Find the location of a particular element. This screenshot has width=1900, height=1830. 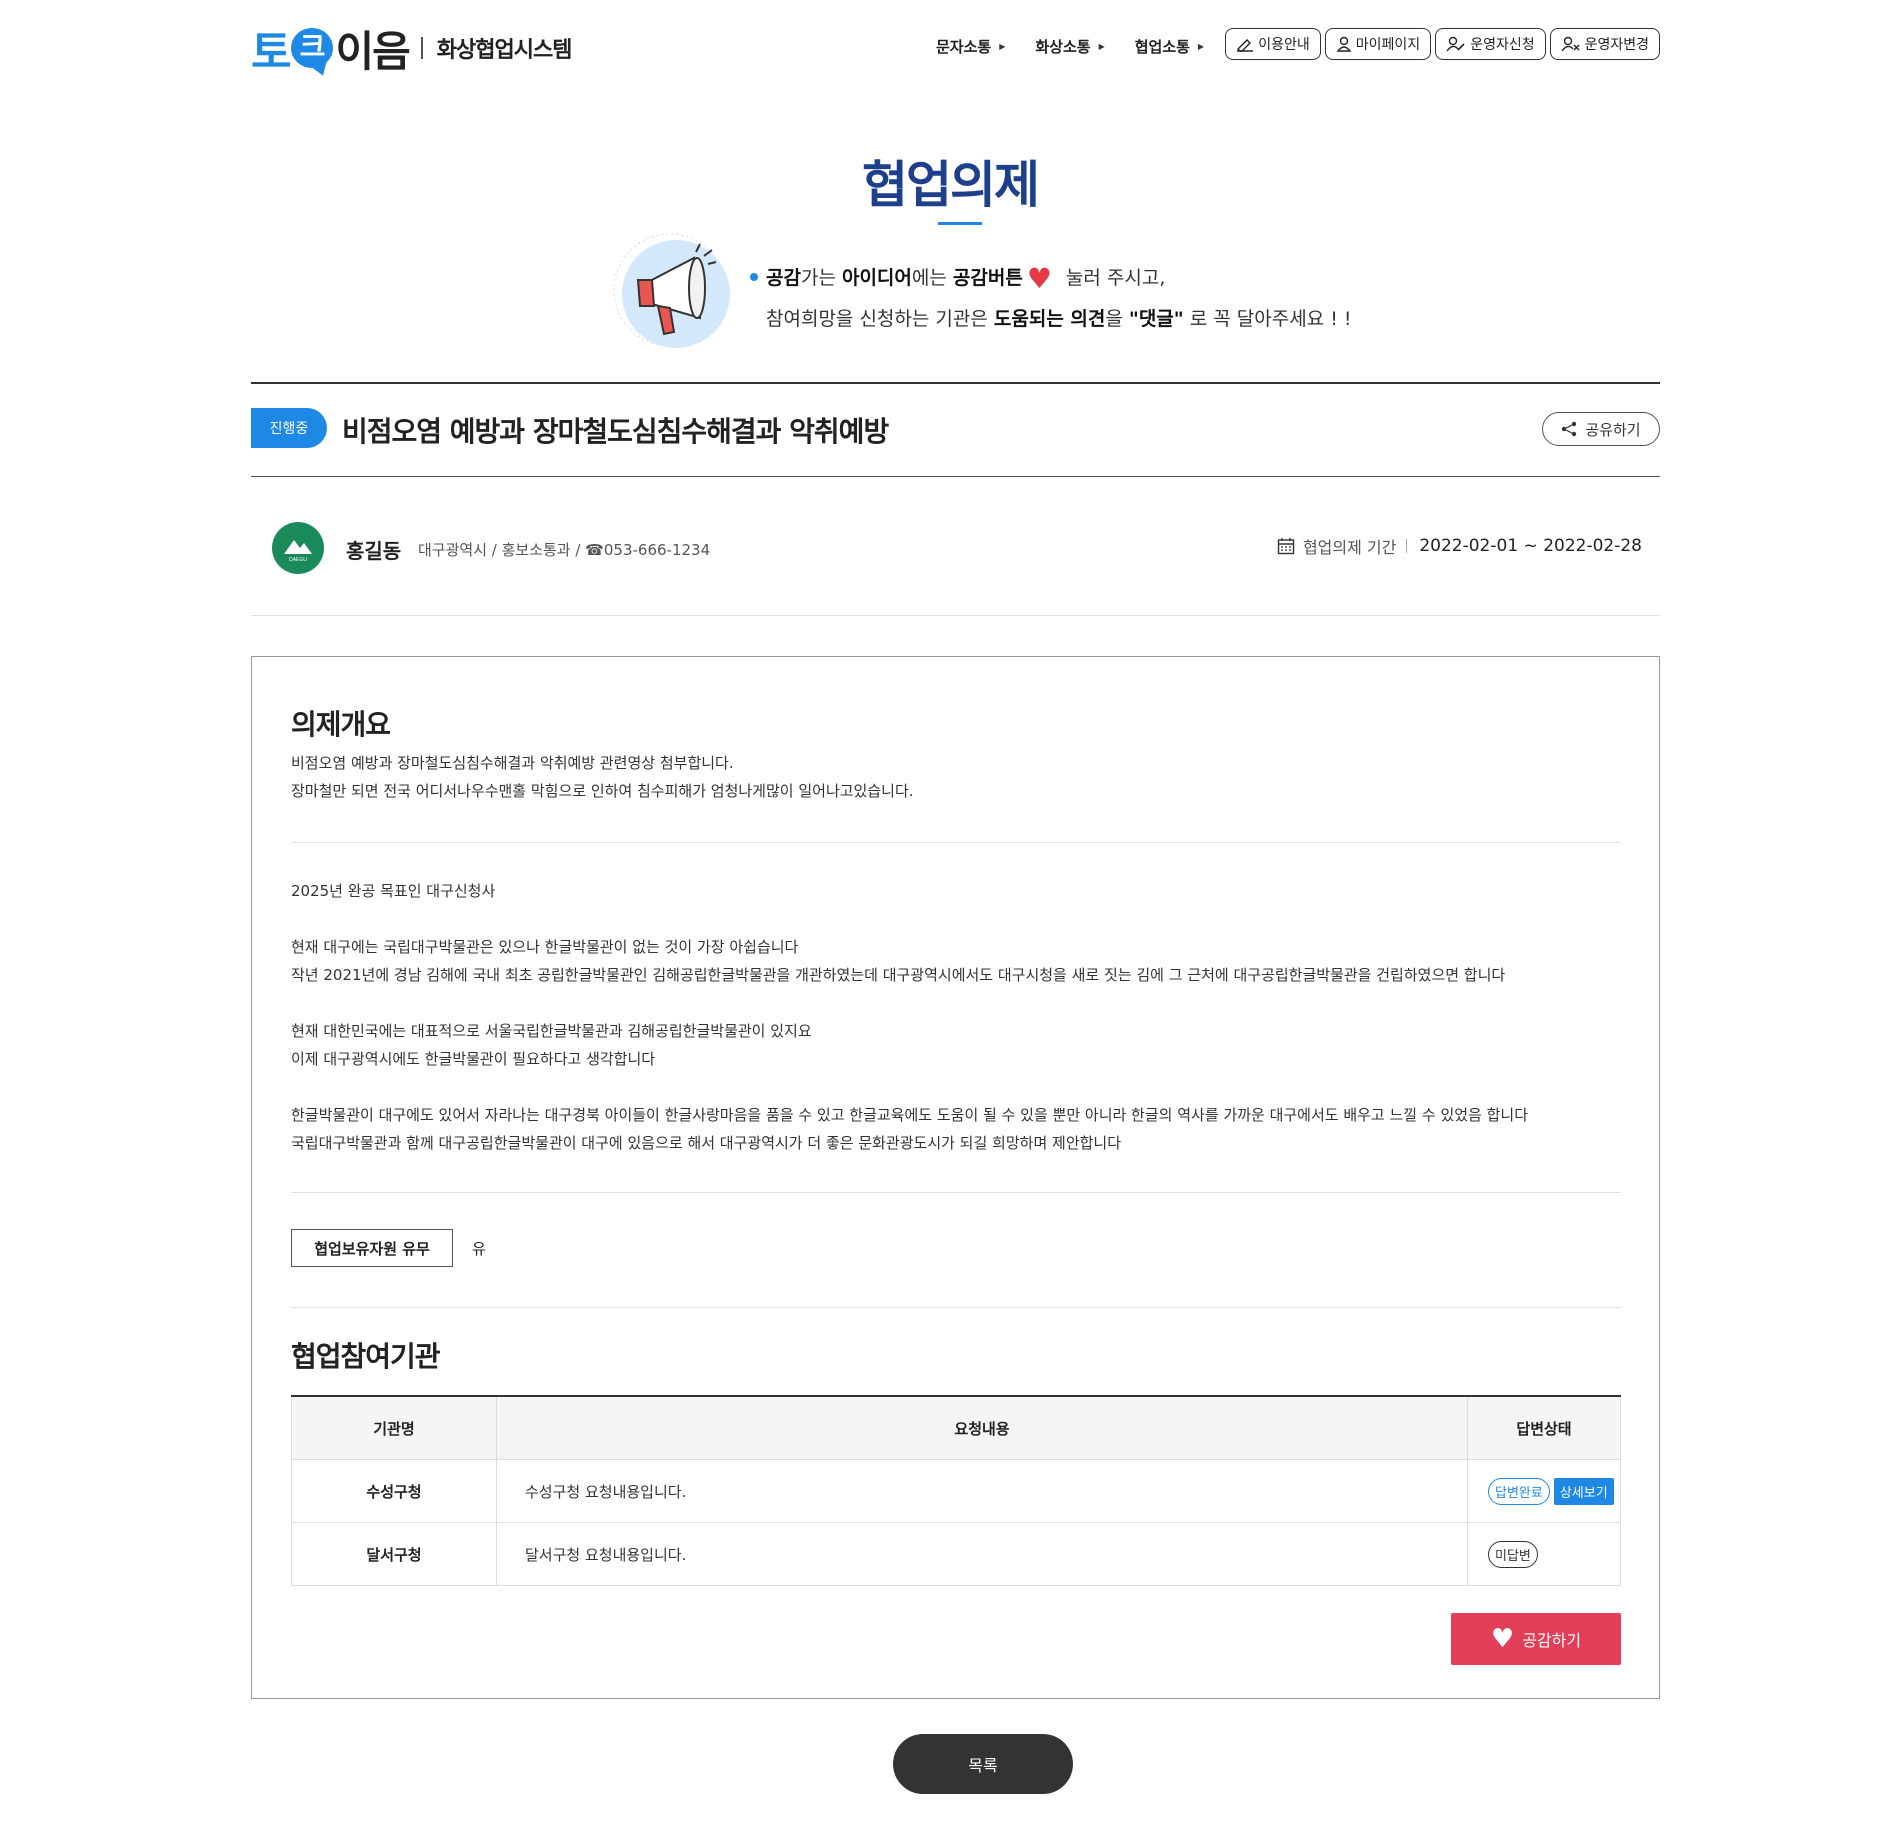

body-line: 이제 대구광역시에도 한글박물관이 필요하다고 생각합니다 is located at coordinates (473, 1059).